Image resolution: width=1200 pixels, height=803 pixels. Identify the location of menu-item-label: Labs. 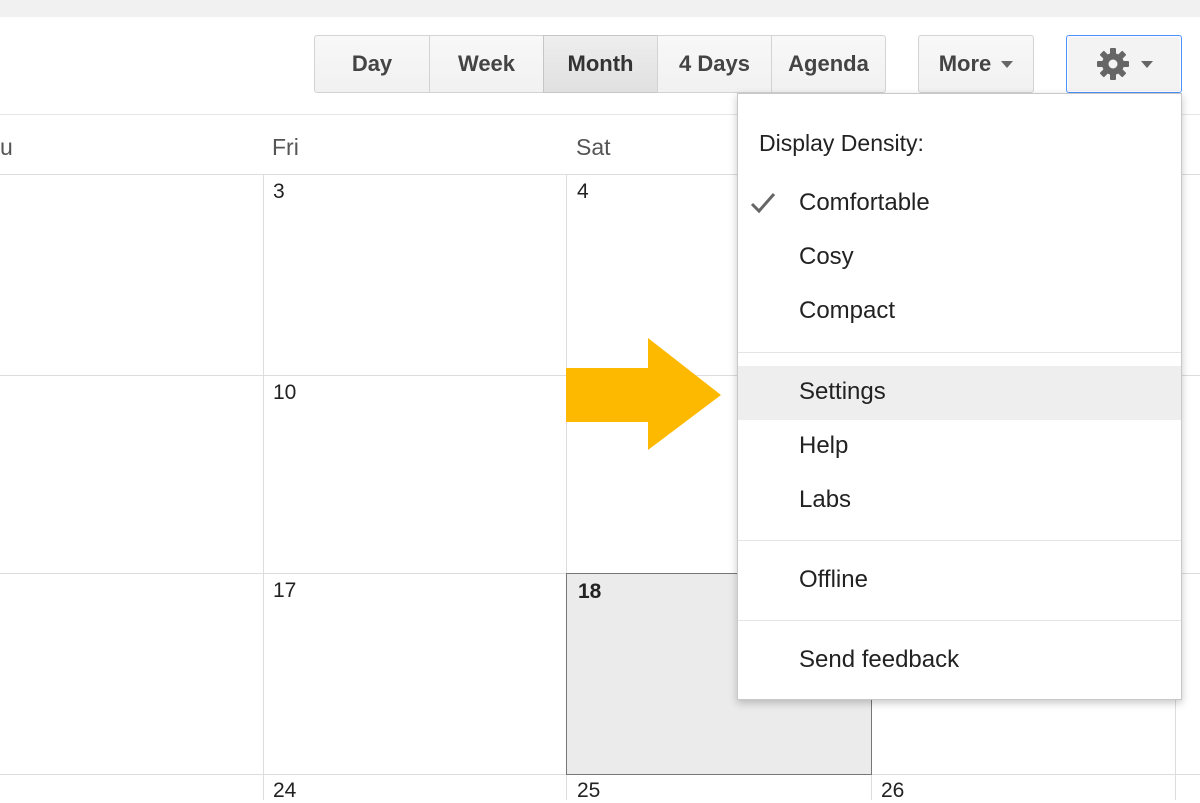
(825, 499).